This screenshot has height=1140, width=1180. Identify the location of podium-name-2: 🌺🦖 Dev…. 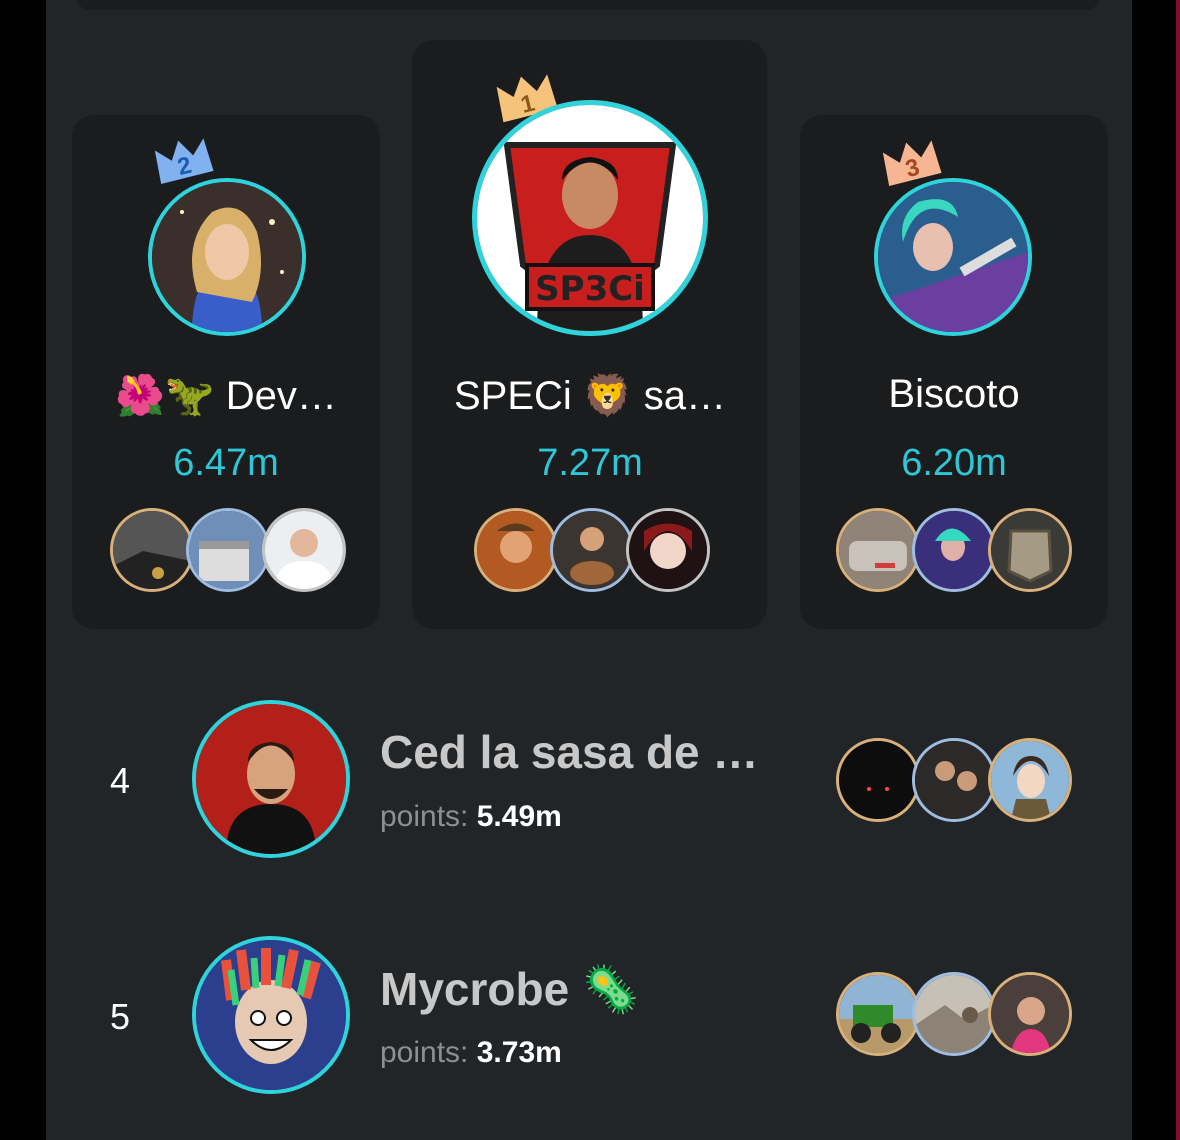
(226, 395).